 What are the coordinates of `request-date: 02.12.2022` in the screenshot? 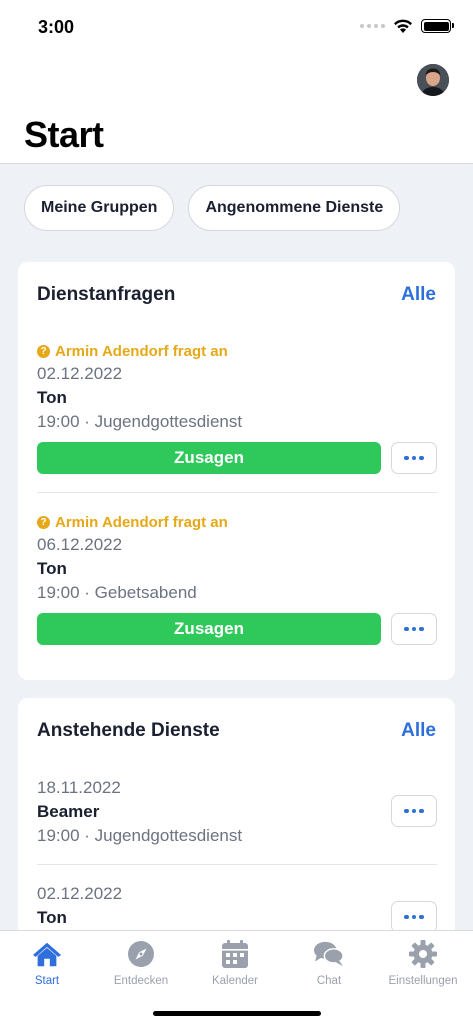 It's located at (80, 373).